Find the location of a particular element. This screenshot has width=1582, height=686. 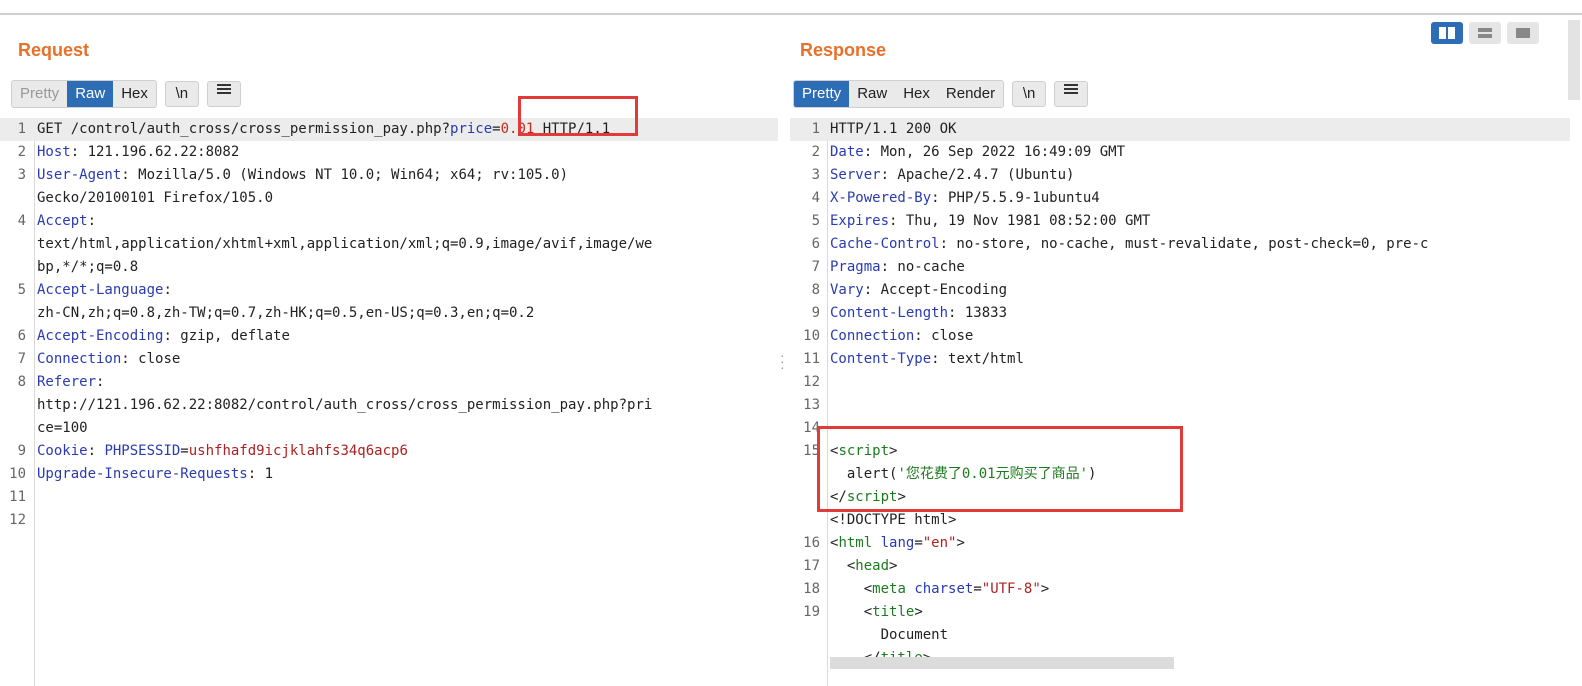

response-menu-button is located at coordinates (1071, 94).